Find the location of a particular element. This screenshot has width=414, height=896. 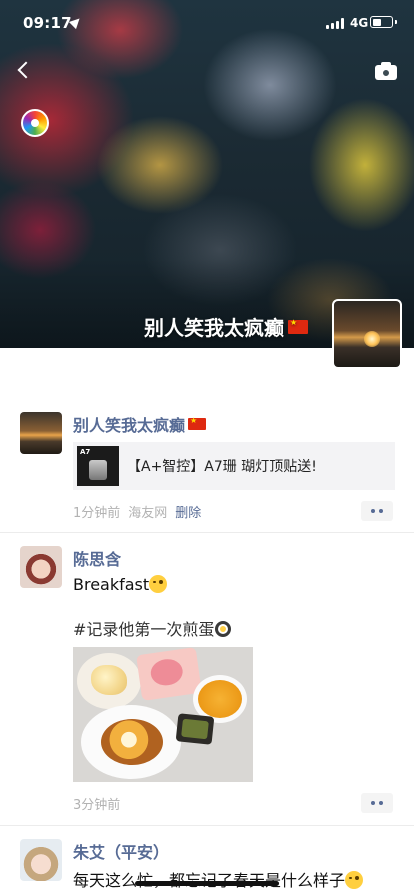

post-text: Breakfast is located at coordinates (120, 584).